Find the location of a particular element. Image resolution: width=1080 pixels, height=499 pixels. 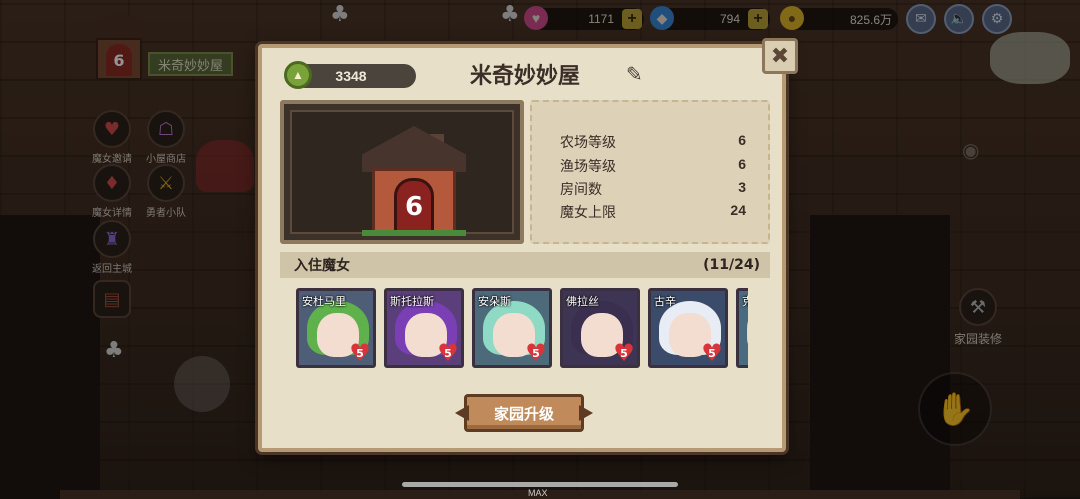

resident-card: 安杜马里 5 is located at coordinates (336, 328).